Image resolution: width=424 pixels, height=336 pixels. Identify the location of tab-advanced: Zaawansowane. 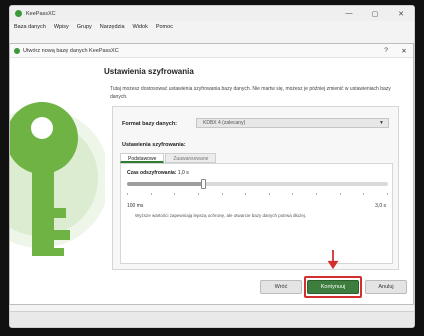
(191, 158).